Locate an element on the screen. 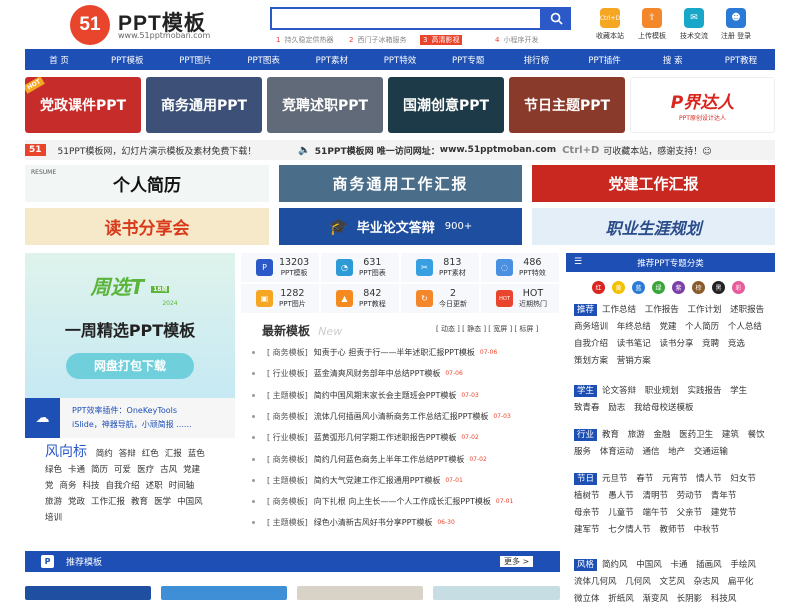  news-item: [ 主题模板] 绿色小清新古风好书分享PPT模板 06-30 is located at coordinates (402, 522).